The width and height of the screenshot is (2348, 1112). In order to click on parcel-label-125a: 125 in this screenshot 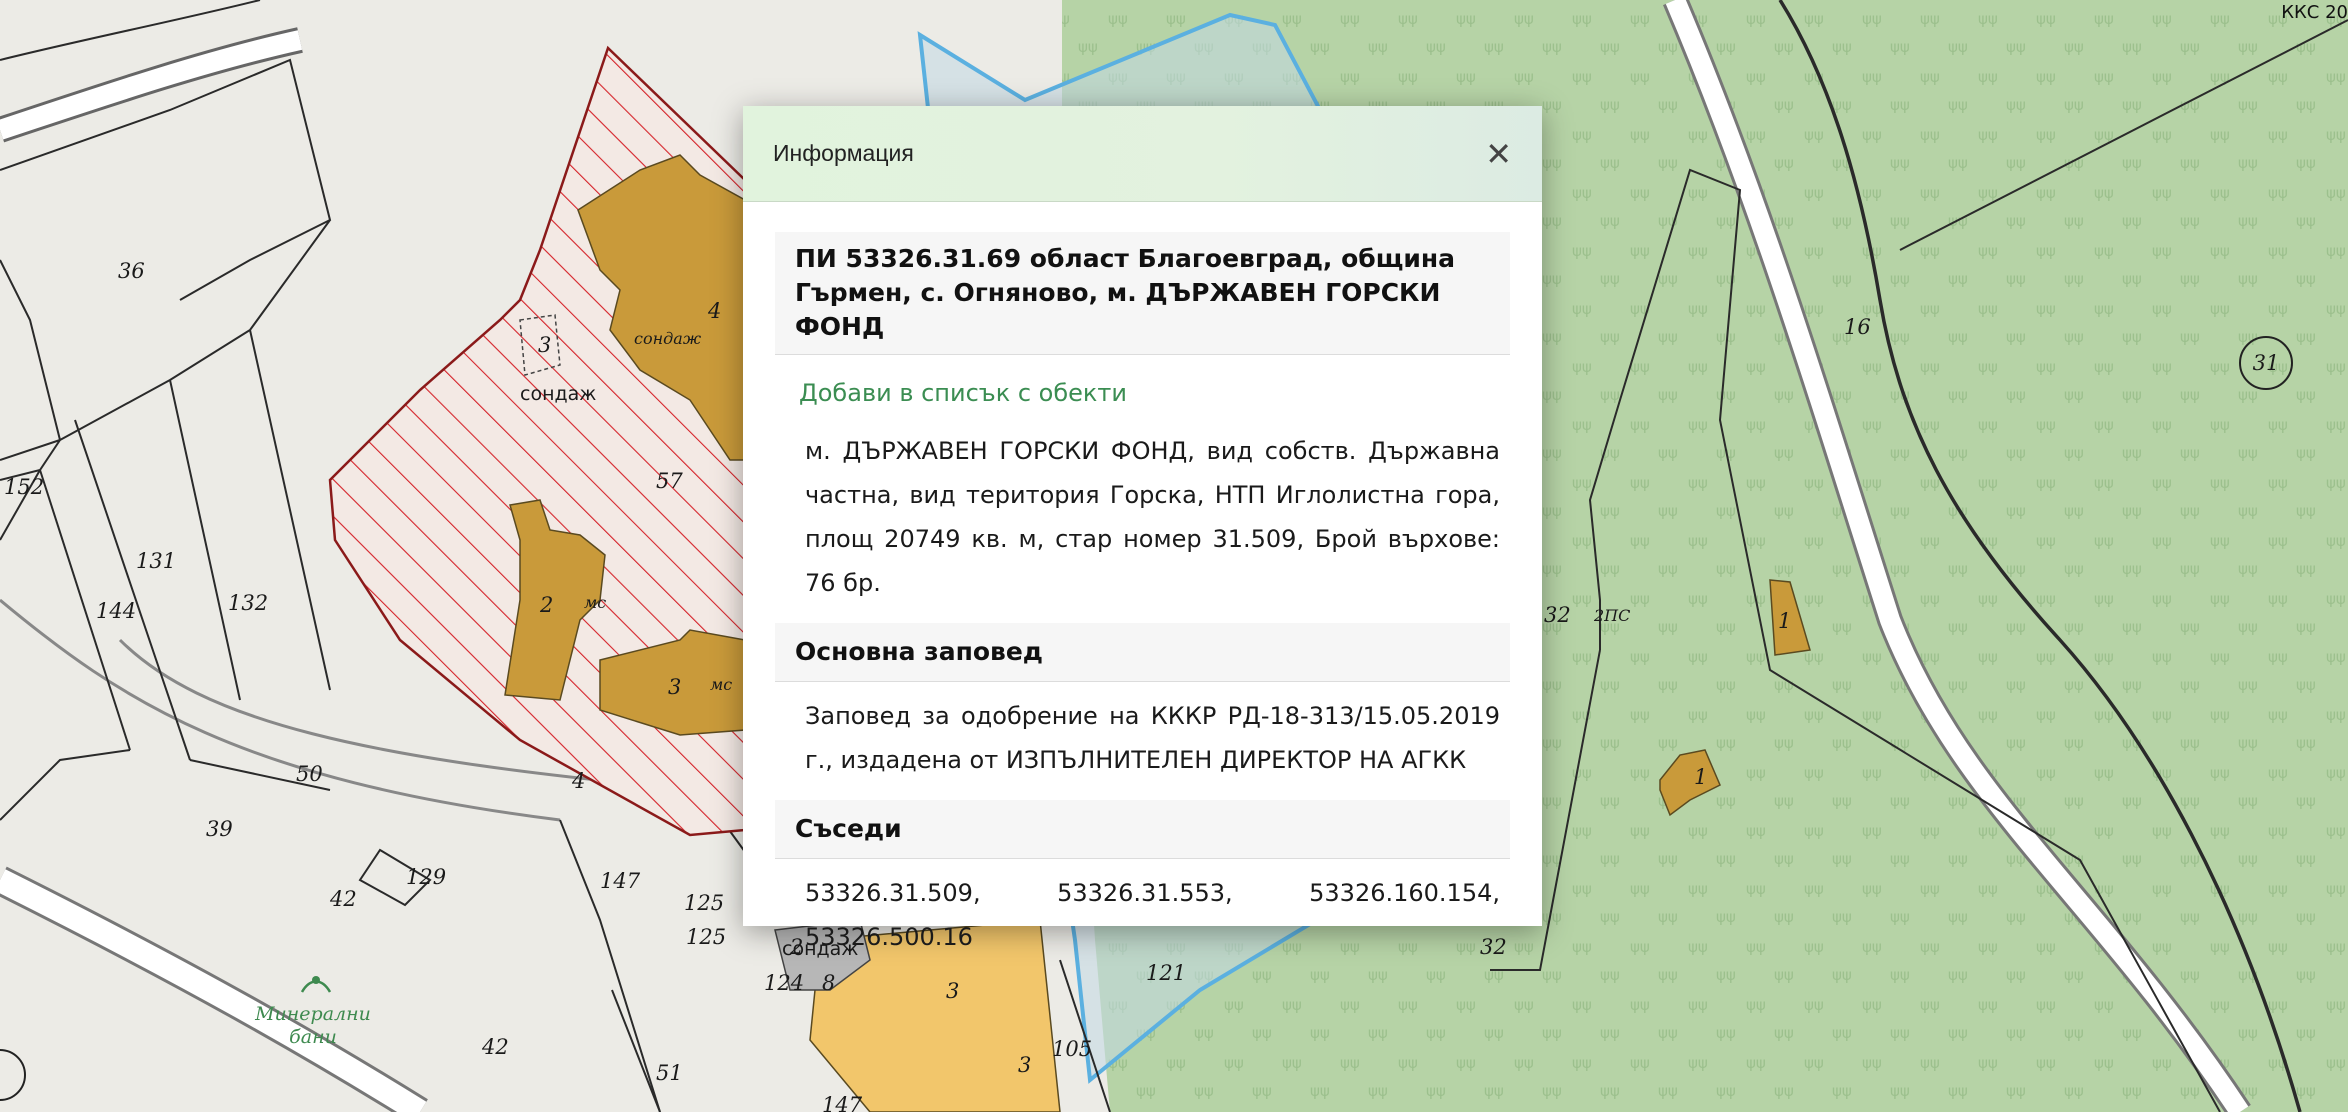, I will do `click(704, 903)`.